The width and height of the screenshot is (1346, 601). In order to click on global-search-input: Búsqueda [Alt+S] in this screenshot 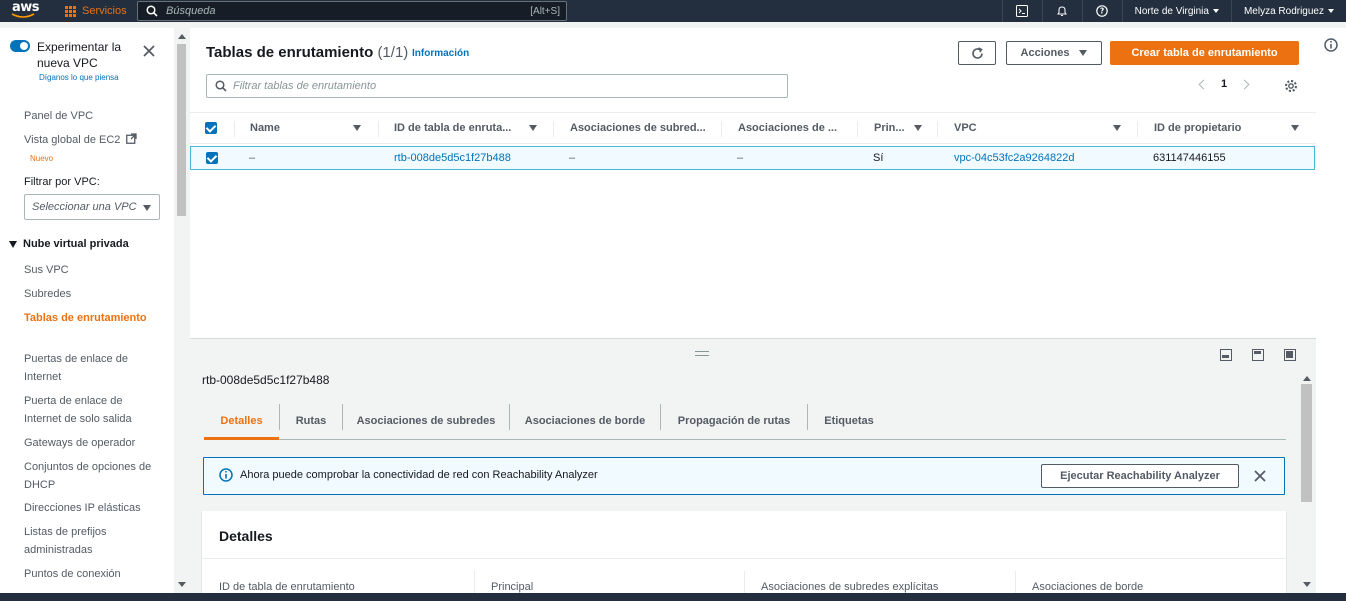, I will do `click(352, 11)`.